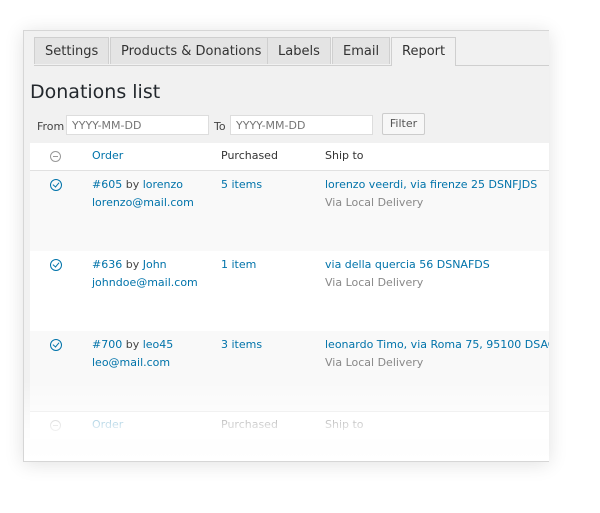 The image size is (600, 513). What do you see at coordinates (299, 50) in the screenshot?
I see `tab-labels: Labels` at bounding box center [299, 50].